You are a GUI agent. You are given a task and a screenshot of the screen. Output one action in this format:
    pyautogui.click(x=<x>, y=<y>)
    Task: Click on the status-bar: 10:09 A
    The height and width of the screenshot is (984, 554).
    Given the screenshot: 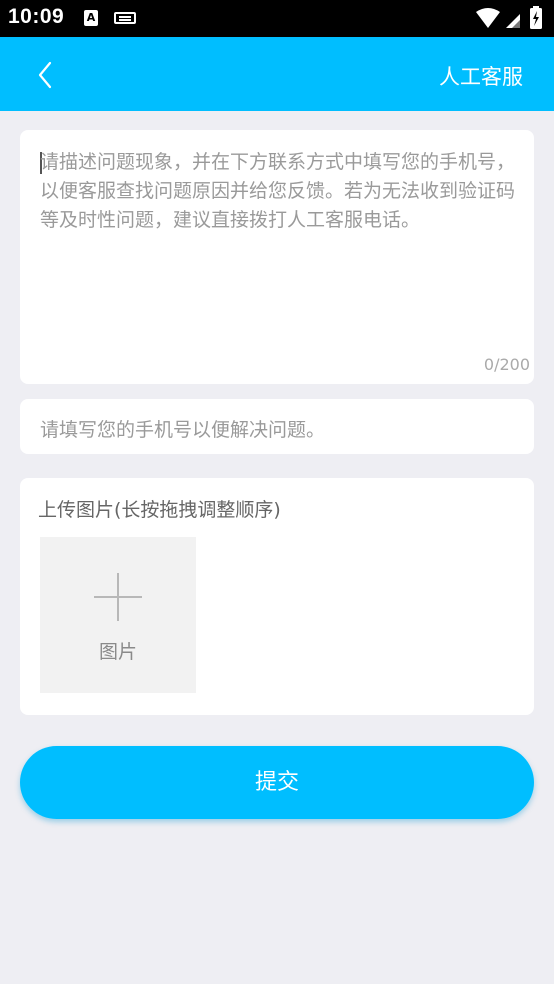 What is the action you would take?
    pyautogui.click(x=277, y=18)
    